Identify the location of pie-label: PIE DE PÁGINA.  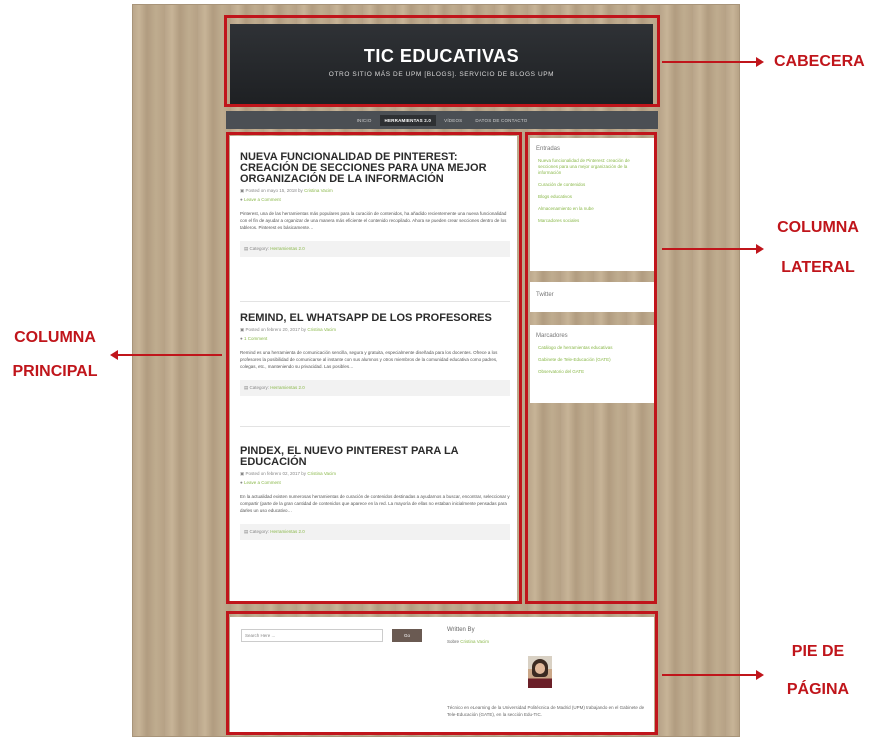
(818, 671).